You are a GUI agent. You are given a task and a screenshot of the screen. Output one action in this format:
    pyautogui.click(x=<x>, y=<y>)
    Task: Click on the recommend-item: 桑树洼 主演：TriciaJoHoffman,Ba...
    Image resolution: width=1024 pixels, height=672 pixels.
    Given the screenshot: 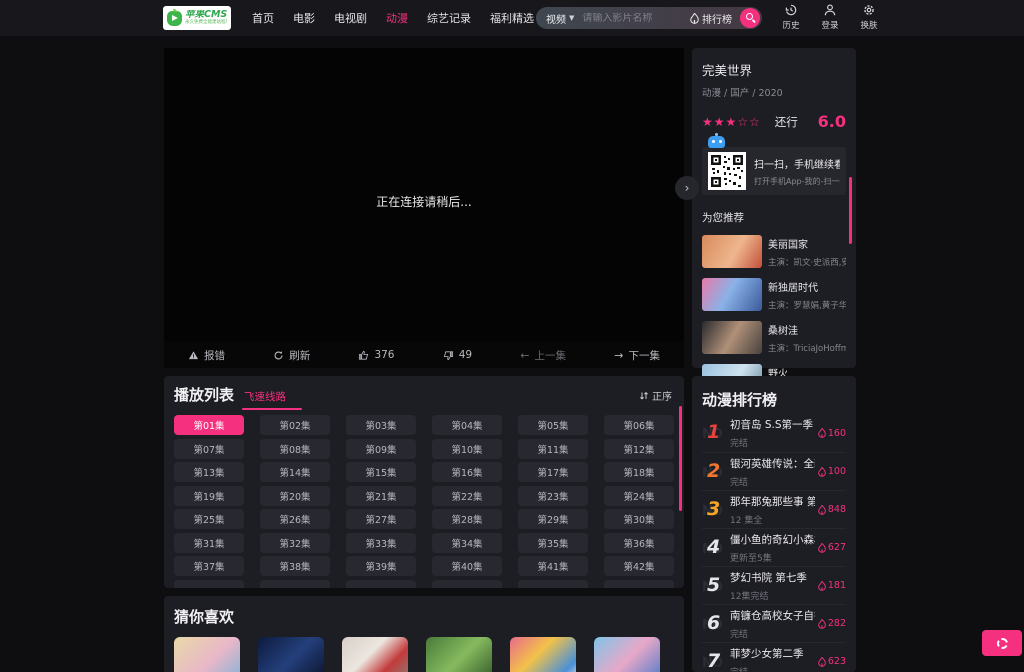 What is the action you would take?
    pyautogui.click(x=774, y=337)
    